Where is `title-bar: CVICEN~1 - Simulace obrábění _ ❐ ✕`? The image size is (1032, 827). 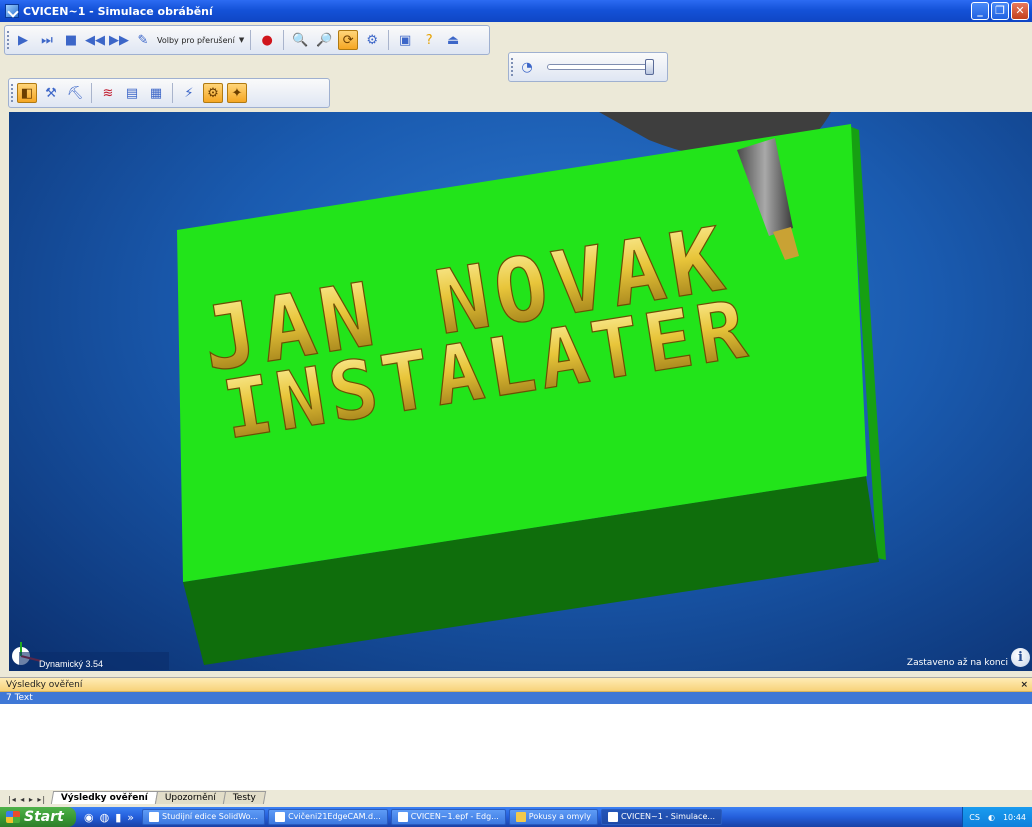
title-bar: CVICEN~1 - Simulace obrábění _ ❐ ✕ is located at coordinates (516, 11).